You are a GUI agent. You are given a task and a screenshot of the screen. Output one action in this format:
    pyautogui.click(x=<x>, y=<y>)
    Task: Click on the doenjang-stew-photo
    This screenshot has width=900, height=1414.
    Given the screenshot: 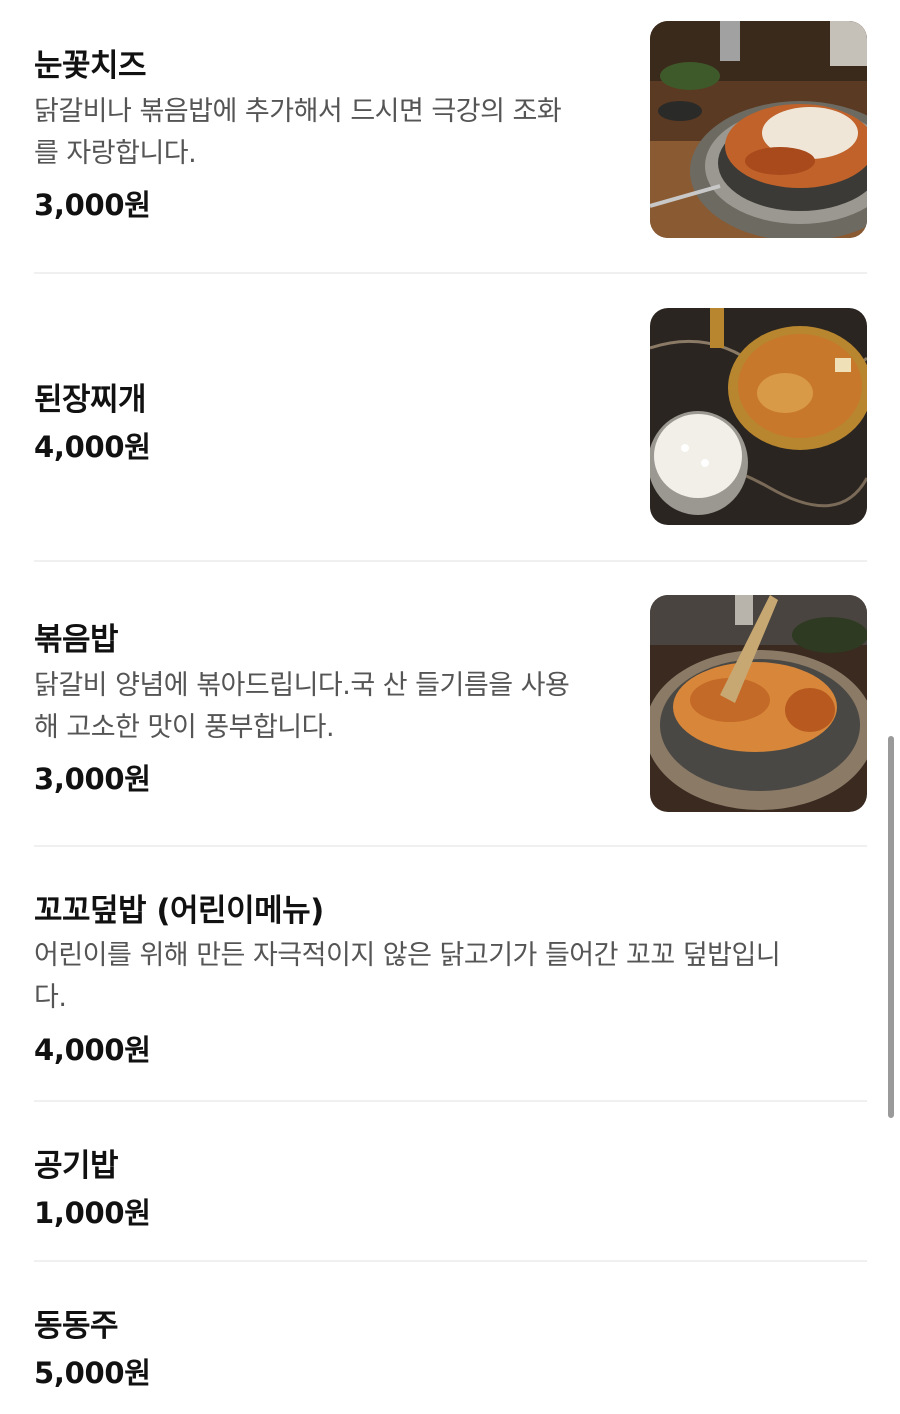 What is the action you would take?
    pyautogui.click(x=758, y=416)
    